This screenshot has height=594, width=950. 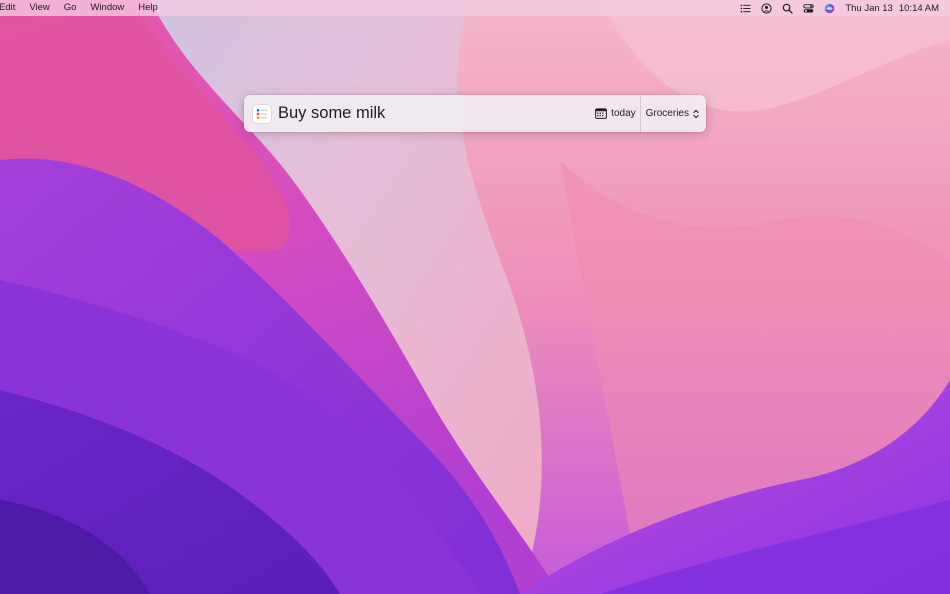 What do you see at coordinates (842, 8) in the screenshot?
I see `status-menu: Thu Jan 13 10:14 AM` at bounding box center [842, 8].